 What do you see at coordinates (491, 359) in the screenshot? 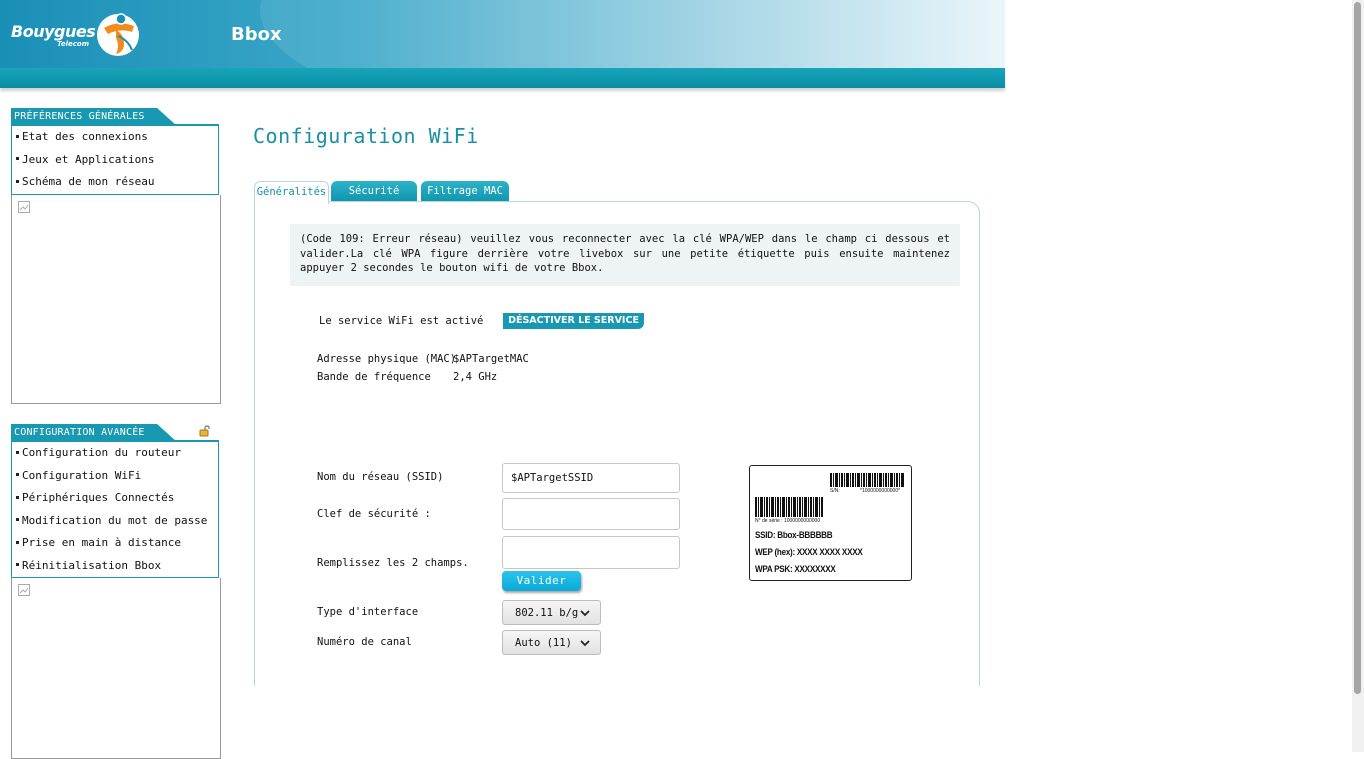
I see `mac-value: $APTargetMAC` at bounding box center [491, 359].